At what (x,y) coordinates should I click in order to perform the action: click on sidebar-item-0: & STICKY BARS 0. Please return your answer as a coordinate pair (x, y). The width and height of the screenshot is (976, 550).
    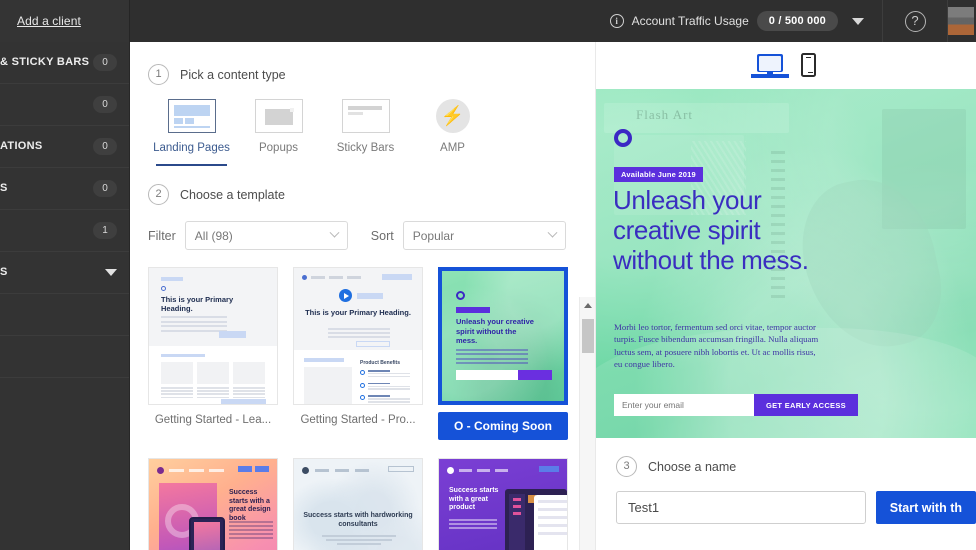
    Looking at the image, I should click on (64, 63).